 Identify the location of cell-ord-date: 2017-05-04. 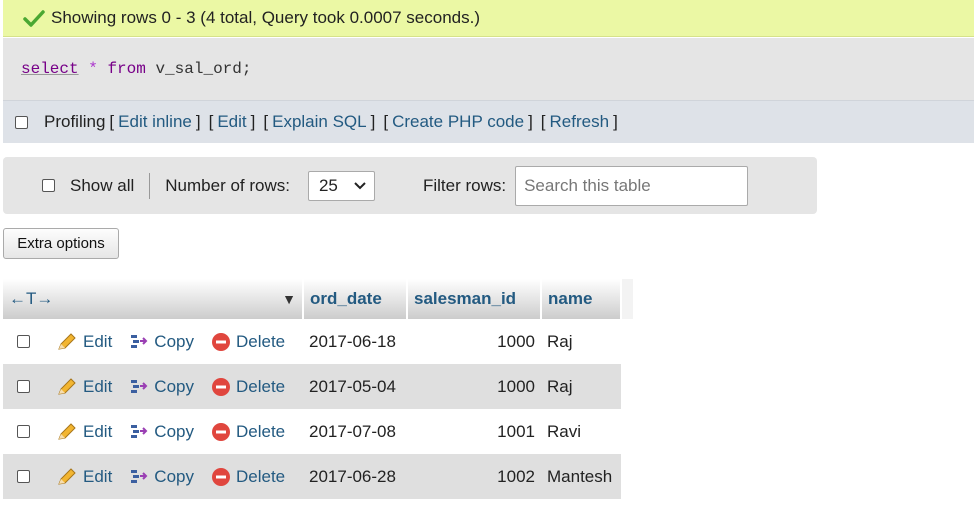
(355, 386).